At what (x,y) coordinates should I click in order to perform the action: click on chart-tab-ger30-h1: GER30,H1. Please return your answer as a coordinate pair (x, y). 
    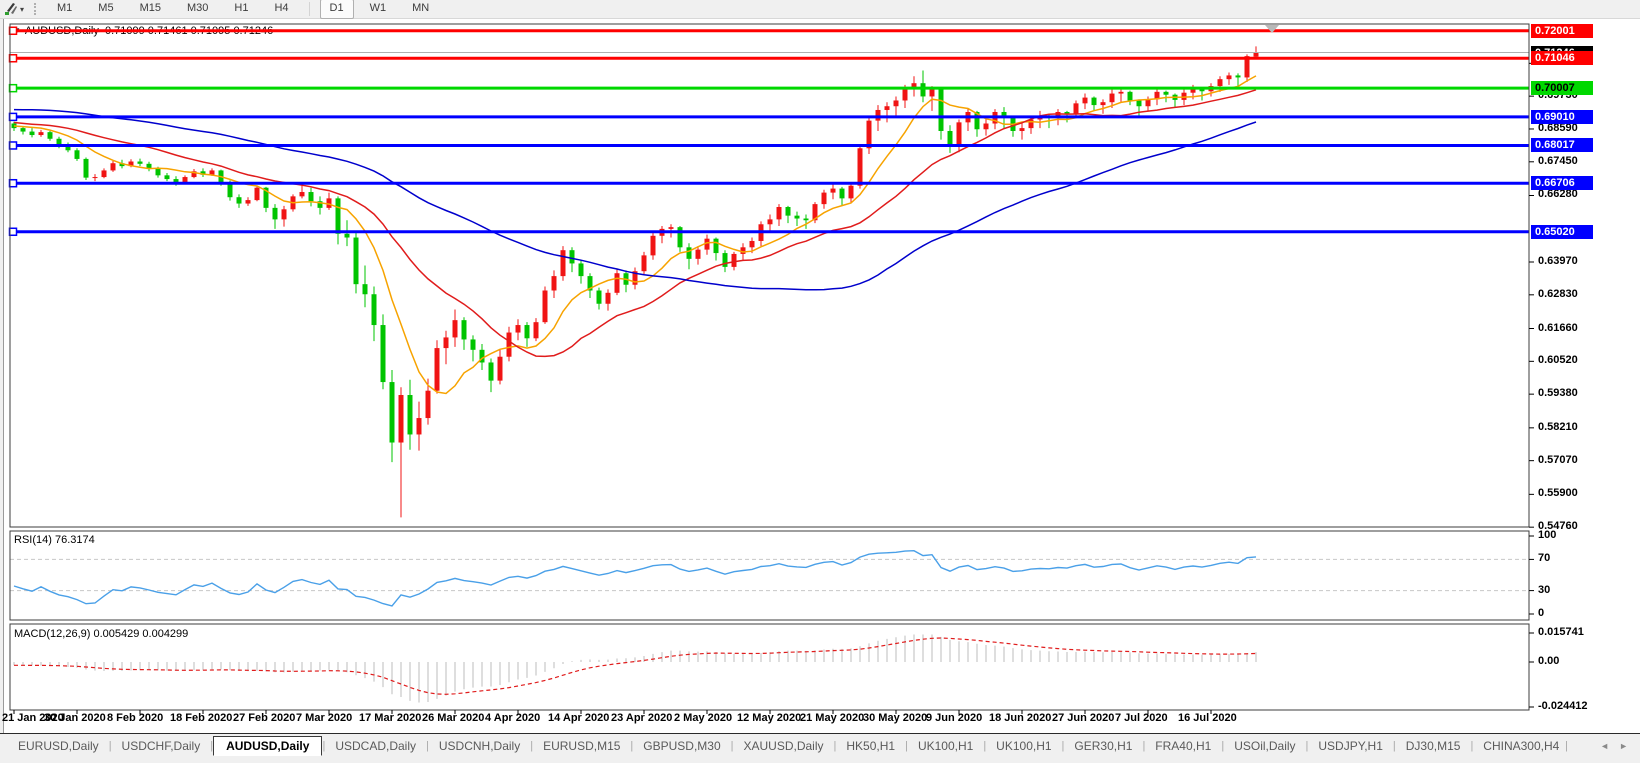
    Looking at the image, I should click on (1103, 746).